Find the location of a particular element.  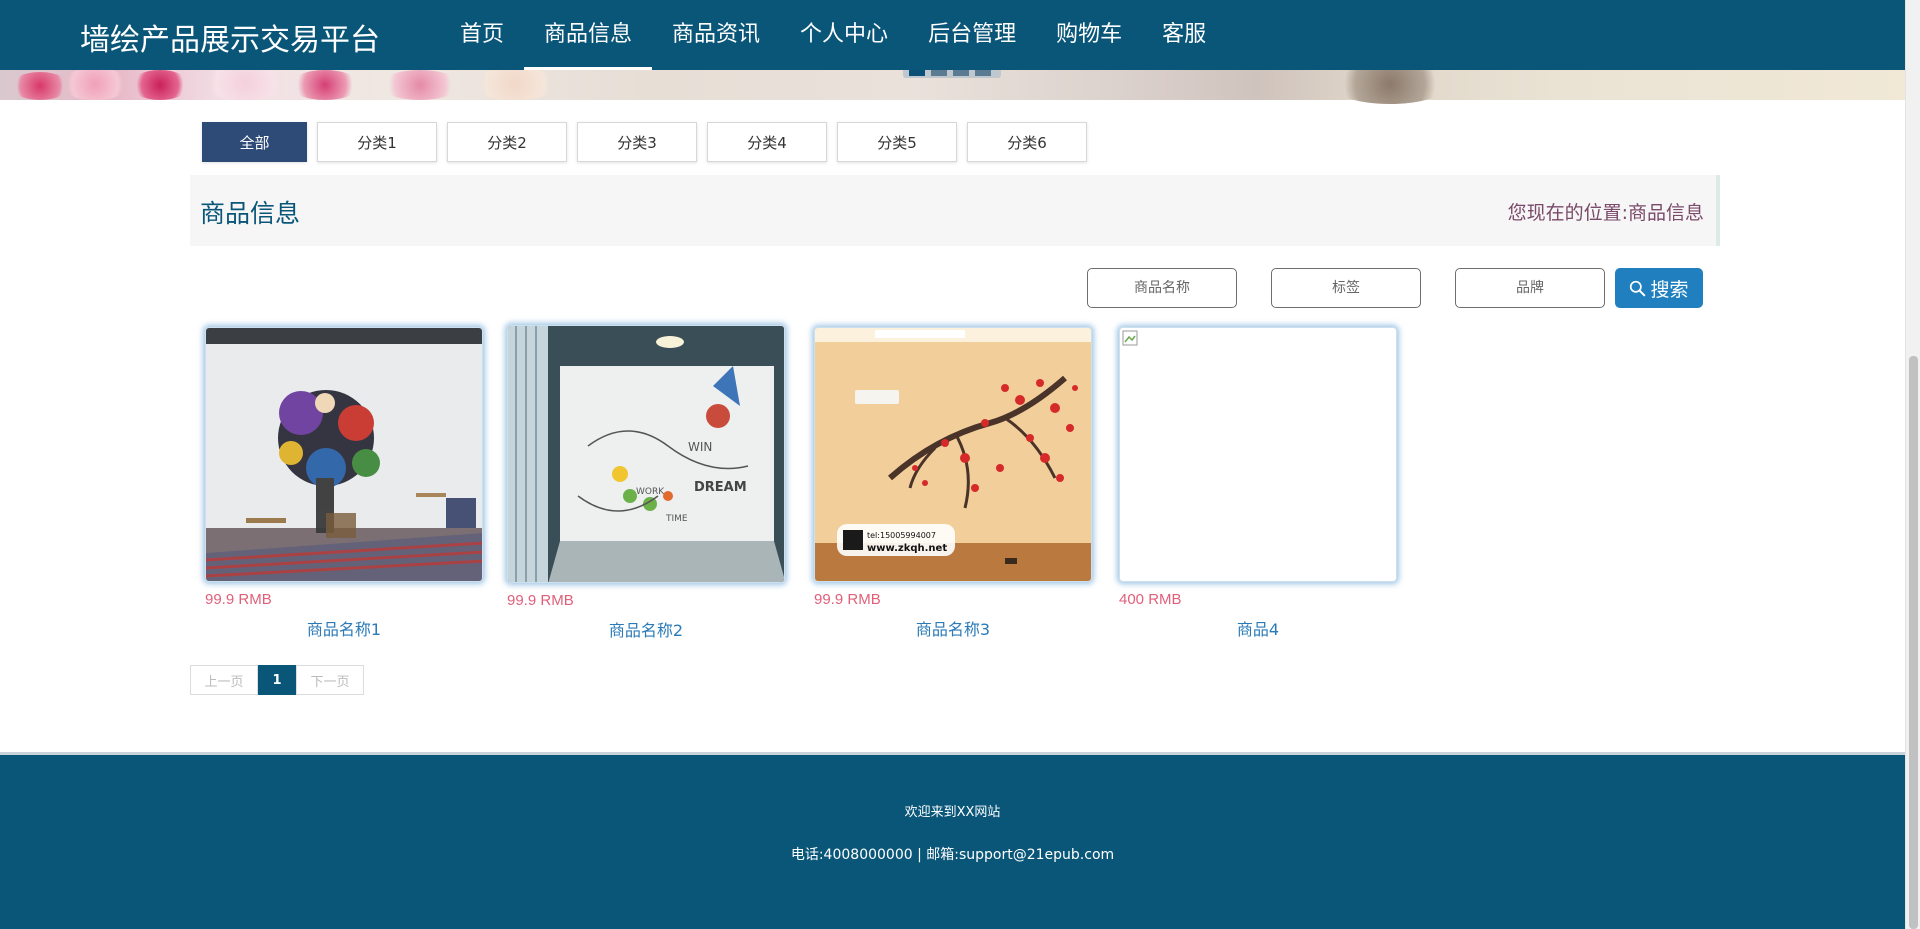

product-card: 99.9 RMB 商品名称1 is located at coordinates (347, 483).